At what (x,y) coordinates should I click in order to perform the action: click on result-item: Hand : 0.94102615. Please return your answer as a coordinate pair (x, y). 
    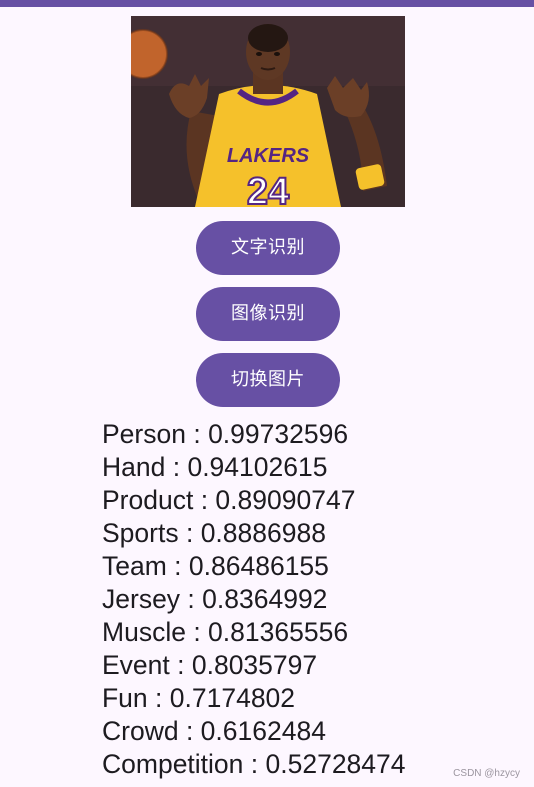
    Looking at the image, I should click on (215, 467).